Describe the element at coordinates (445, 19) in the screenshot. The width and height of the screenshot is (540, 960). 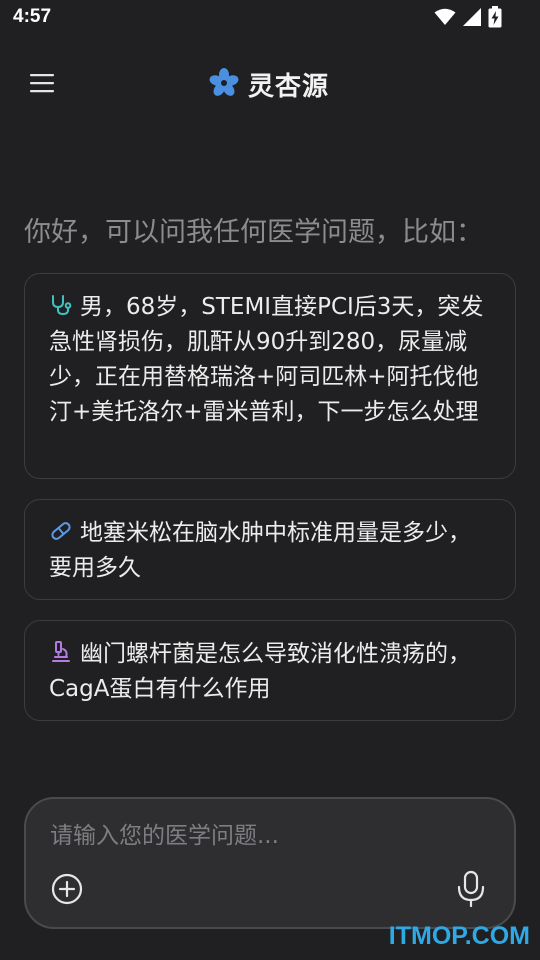
I see `wifi-icon` at that location.